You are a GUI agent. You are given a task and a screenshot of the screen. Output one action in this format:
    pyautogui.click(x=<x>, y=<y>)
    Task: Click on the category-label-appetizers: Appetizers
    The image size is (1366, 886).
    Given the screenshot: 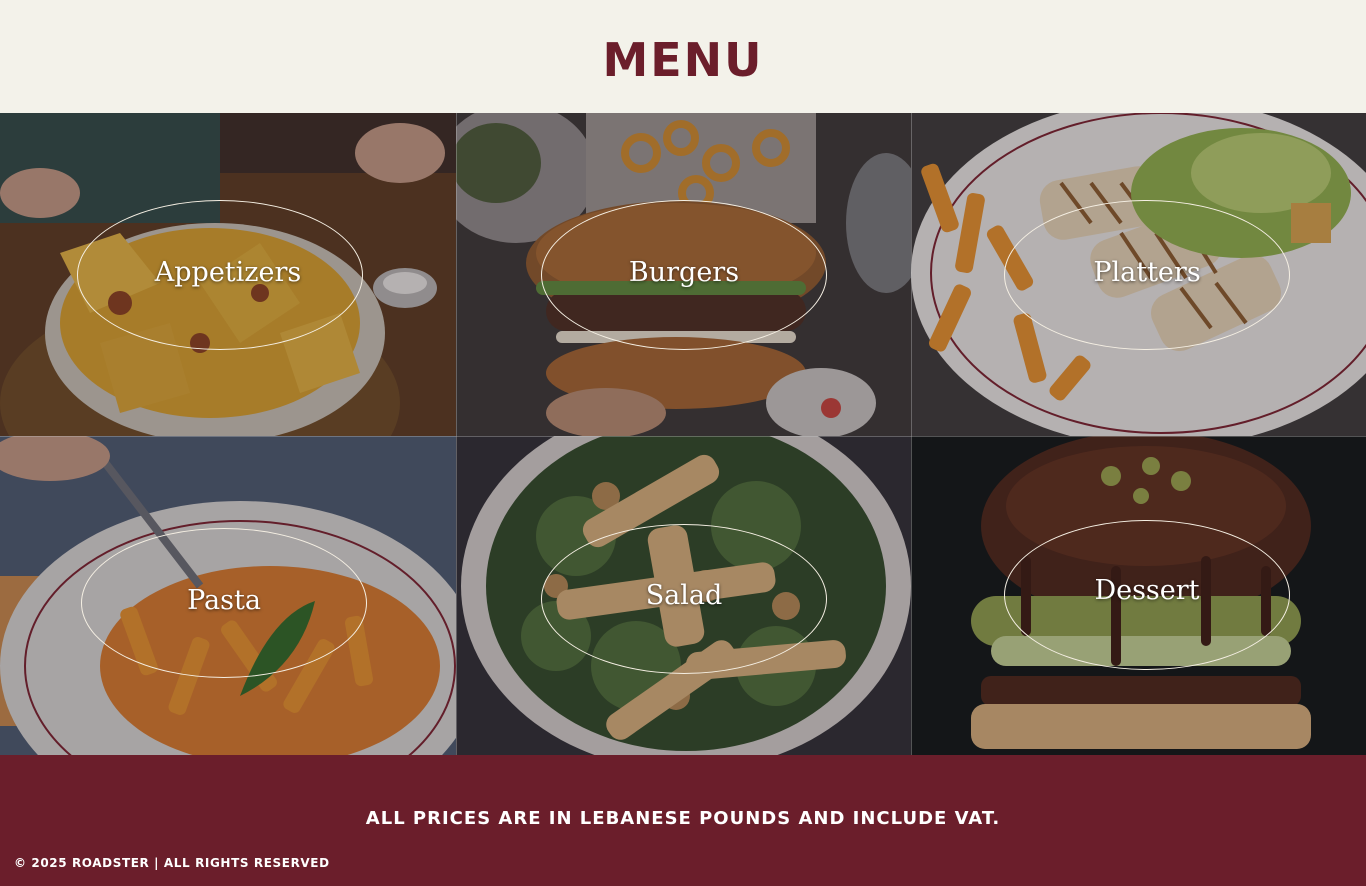 What is the action you would take?
    pyautogui.click(x=228, y=272)
    